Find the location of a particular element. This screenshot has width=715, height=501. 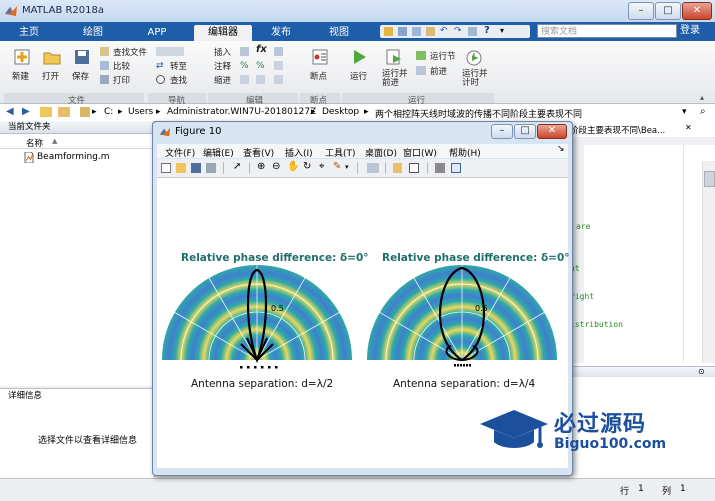

back-forward-icon is located at coordinates (170, 51).